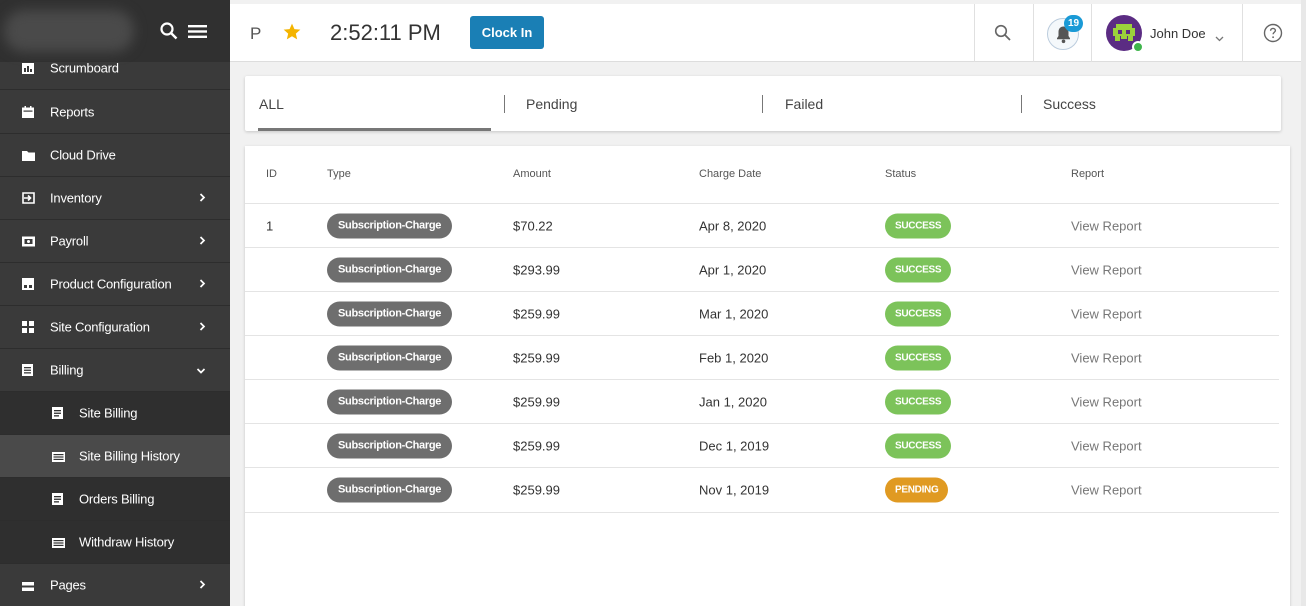 The width and height of the screenshot is (1306, 606). I want to click on site-config-icon, so click(28, 327).